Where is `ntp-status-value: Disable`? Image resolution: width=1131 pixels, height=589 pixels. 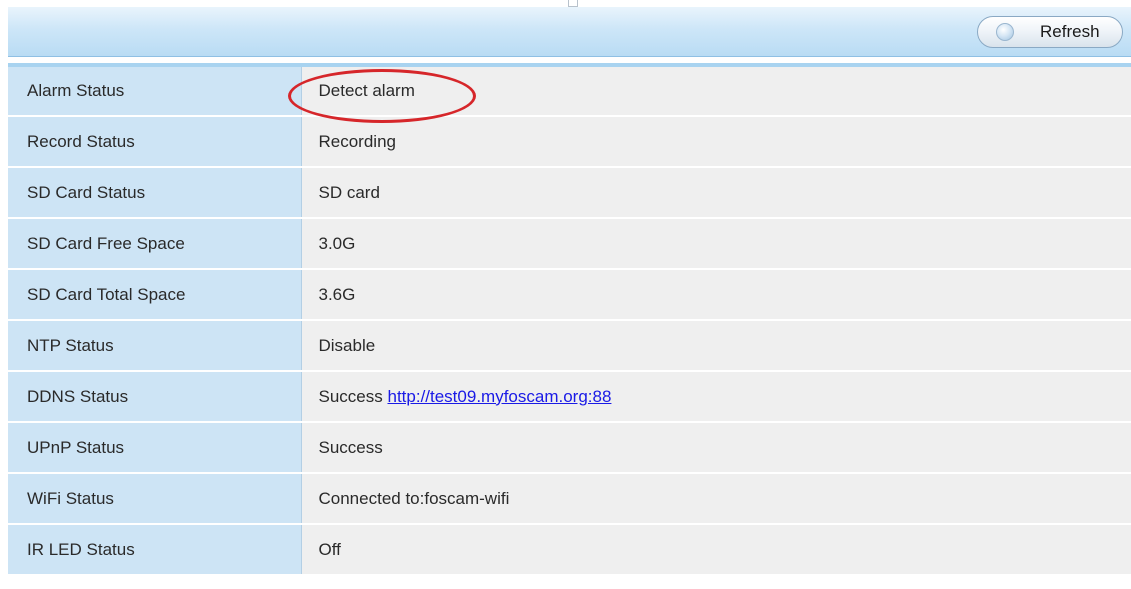 ntp-status-value: Disable is located at coordinates (716, 346).